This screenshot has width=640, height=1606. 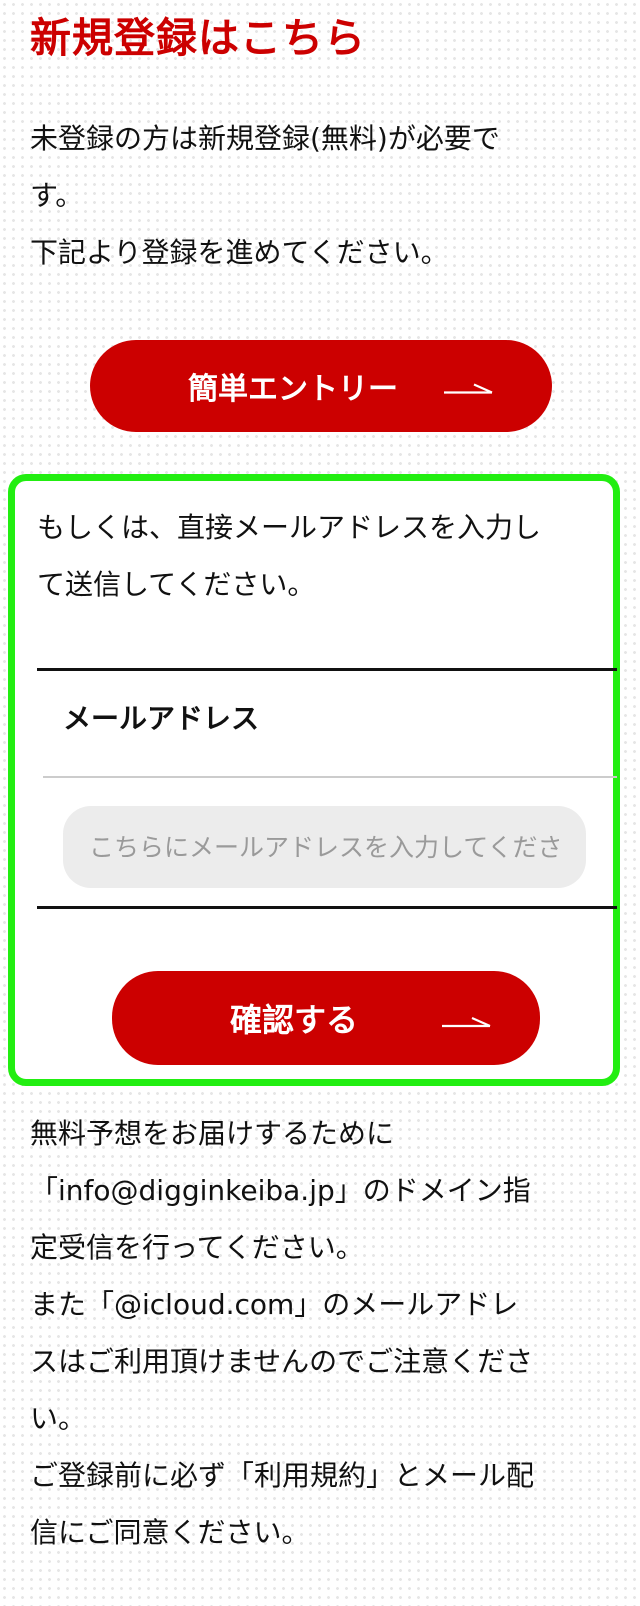 I want to click on notice-line: 「info@digginkeiba.jp」のドメイン指, so click(x=280, y=1190).